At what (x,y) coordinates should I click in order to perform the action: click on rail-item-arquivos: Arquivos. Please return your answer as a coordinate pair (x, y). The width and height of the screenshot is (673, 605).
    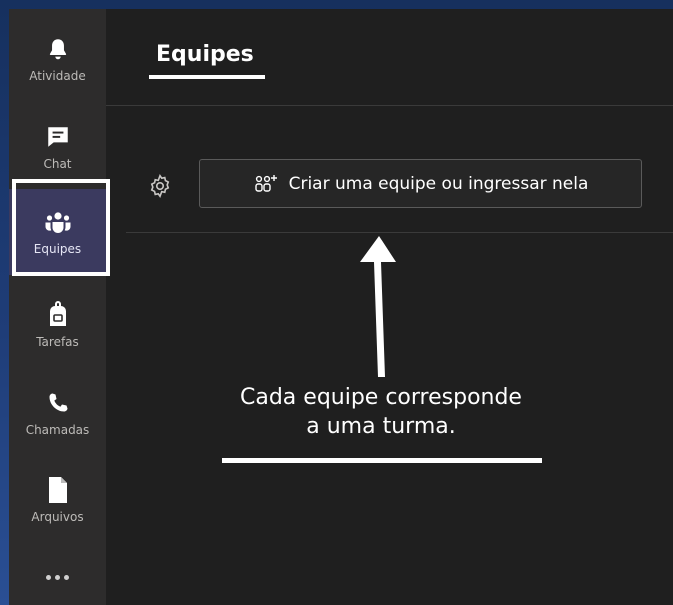
    Looking at the image, I should click on (57, 500).